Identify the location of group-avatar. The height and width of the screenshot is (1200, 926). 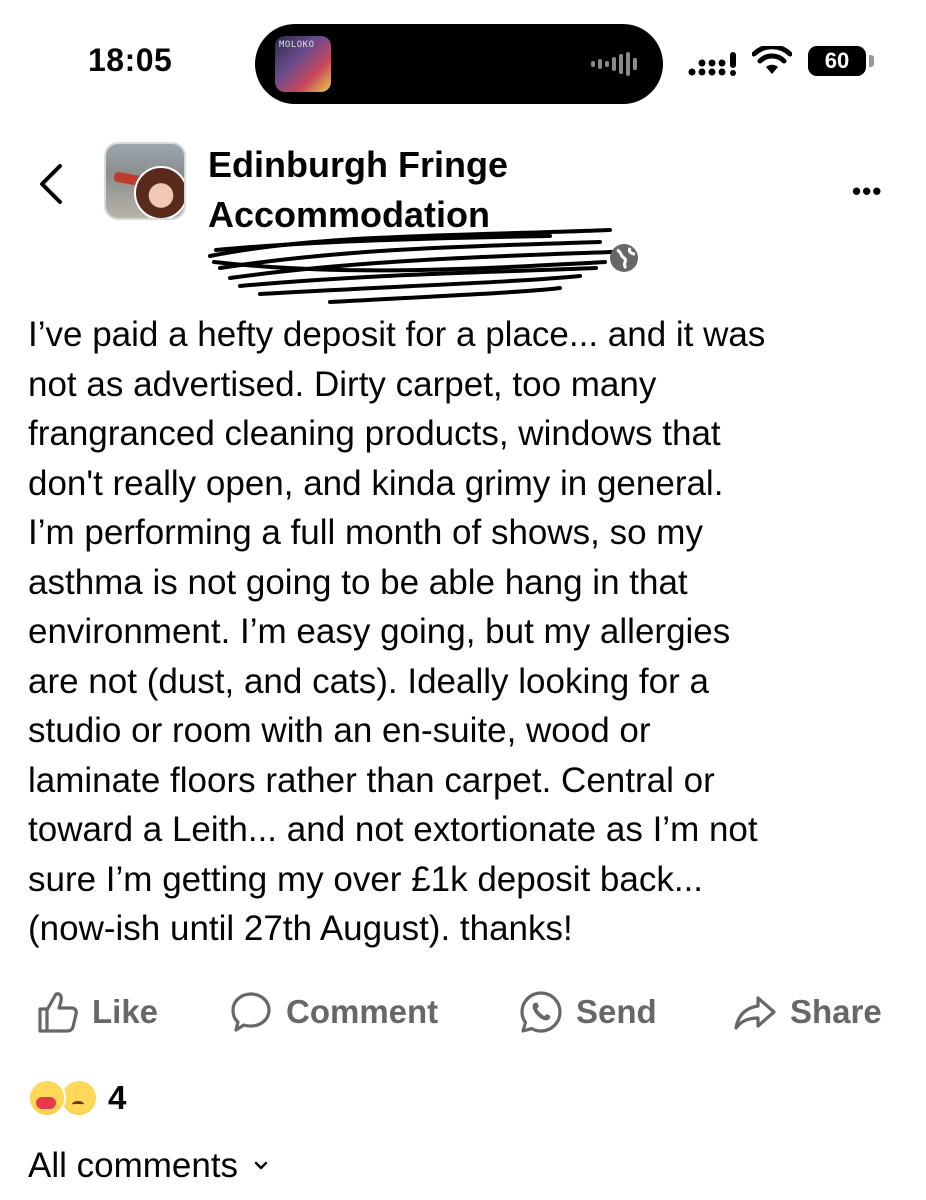
(145, 181).